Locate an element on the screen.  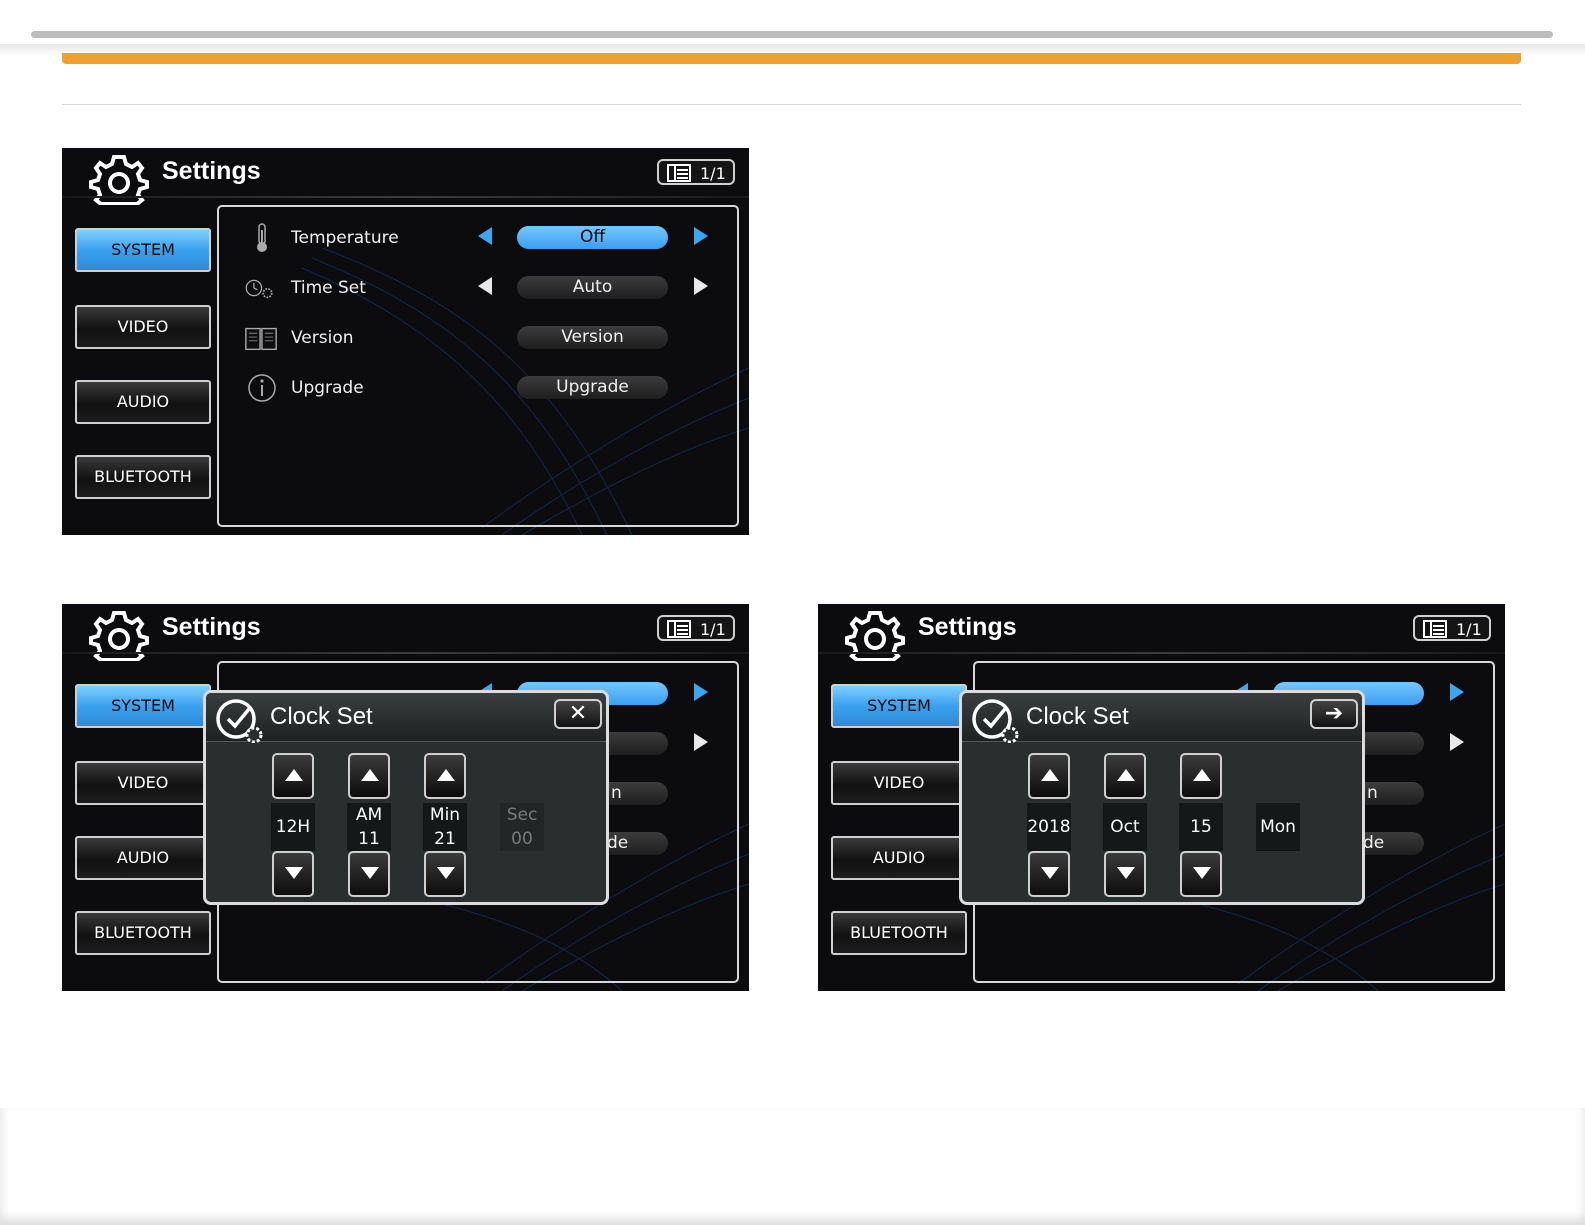
footer-band is located at coordinates (792, 1166).